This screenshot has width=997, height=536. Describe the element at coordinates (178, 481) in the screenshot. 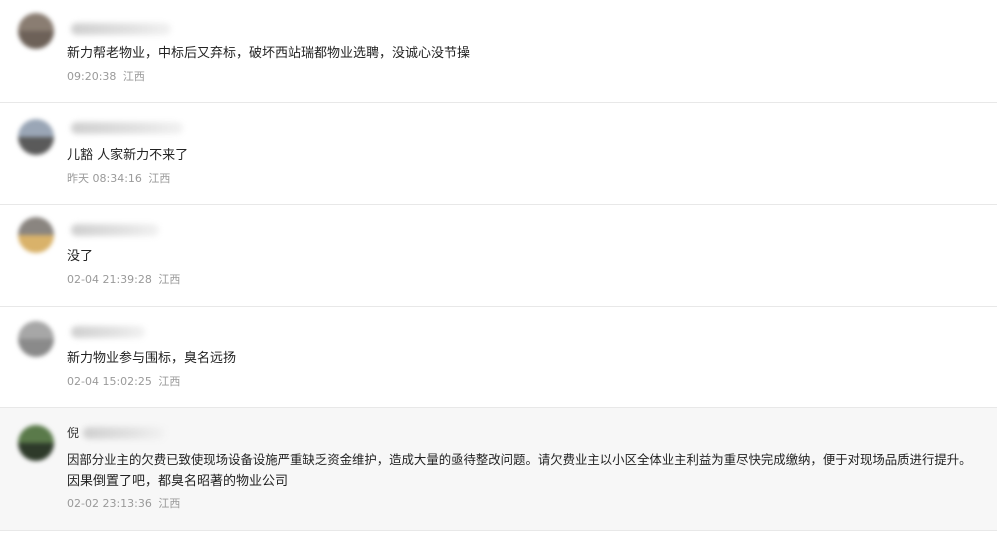

I see `comment-text-line: 因果倒置了吧，都臭名昭著的物业公司` at that location.